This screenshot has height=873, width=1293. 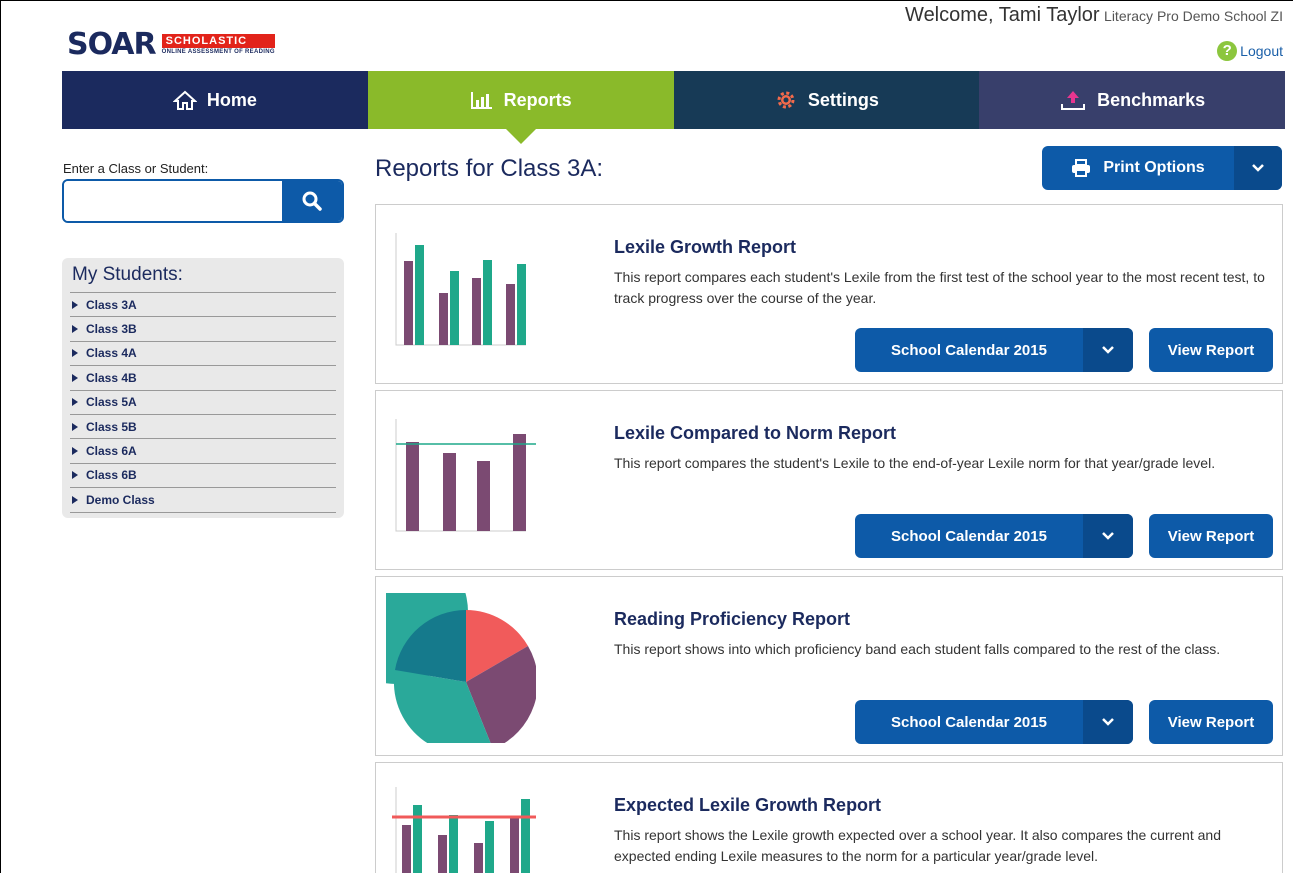 I want to click on home-icon, so click(x=184, y=100).